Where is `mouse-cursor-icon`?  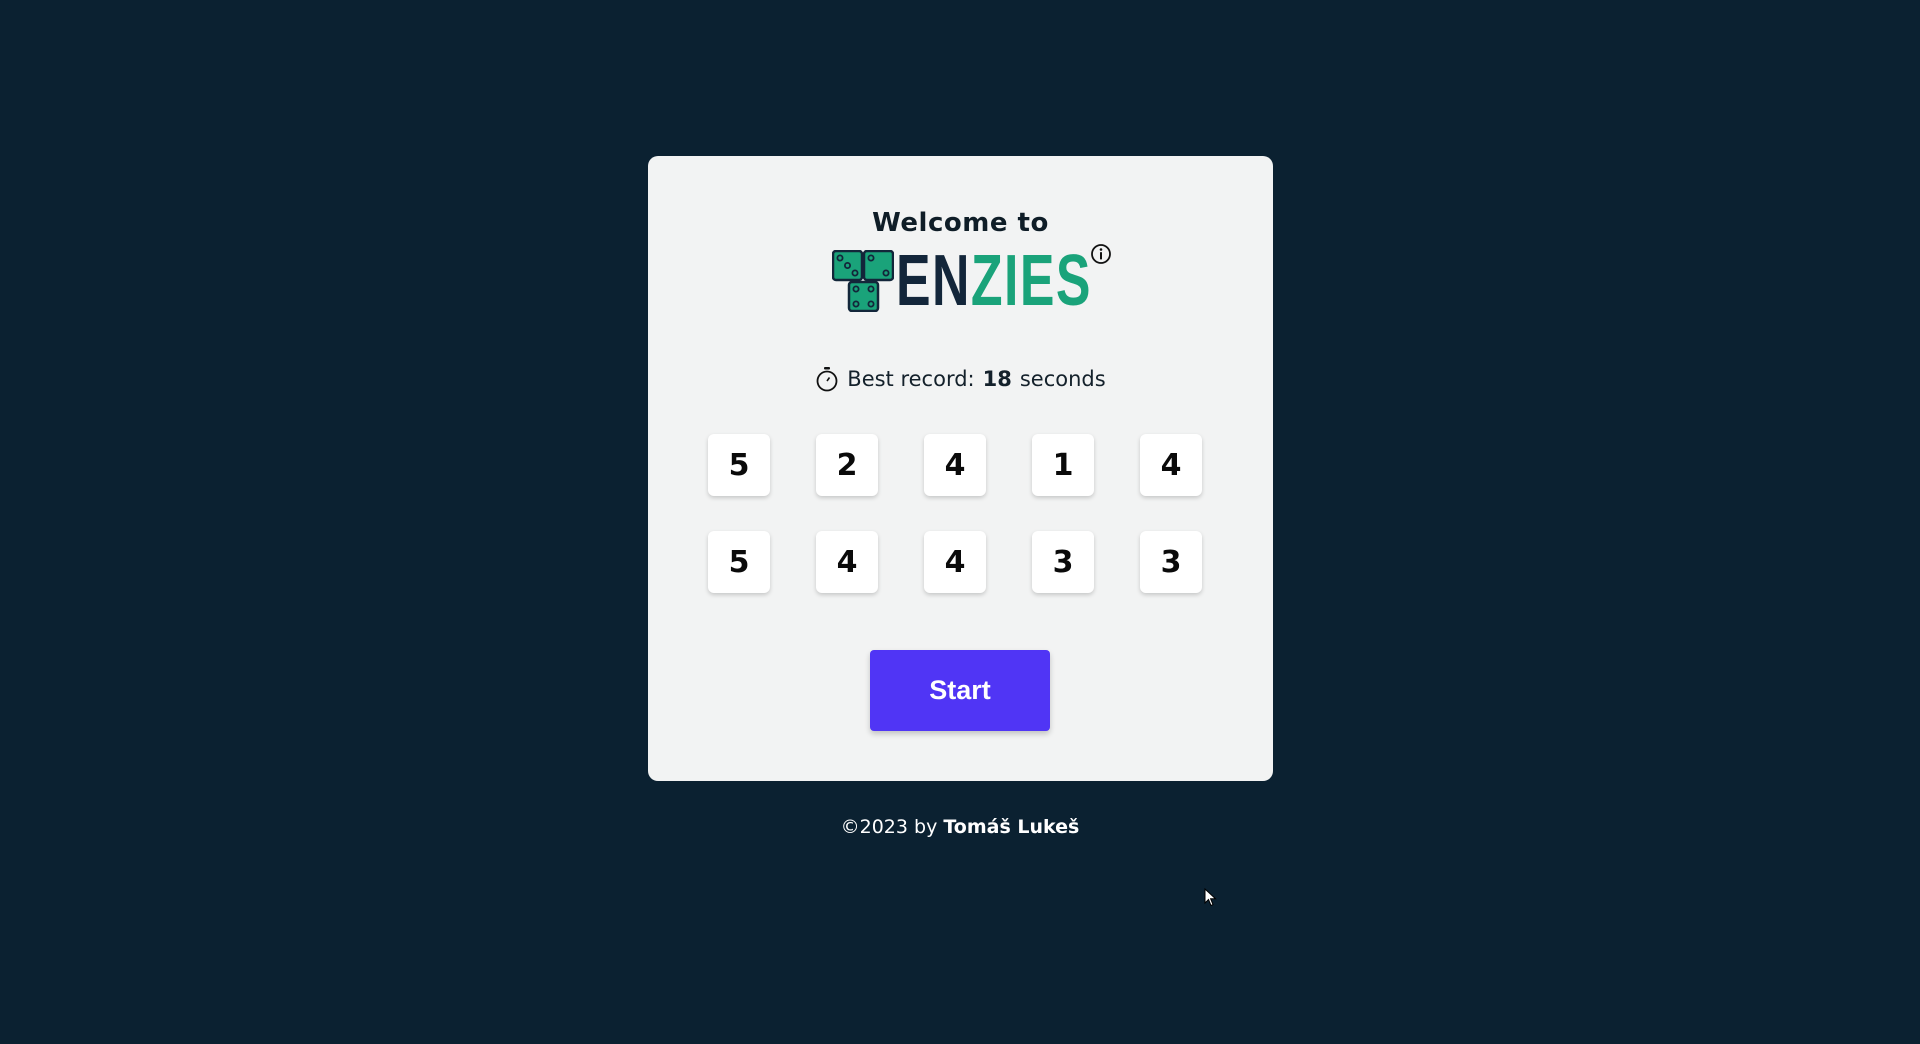
mouse-cursor-icon is located at coordinates (1210, 897).